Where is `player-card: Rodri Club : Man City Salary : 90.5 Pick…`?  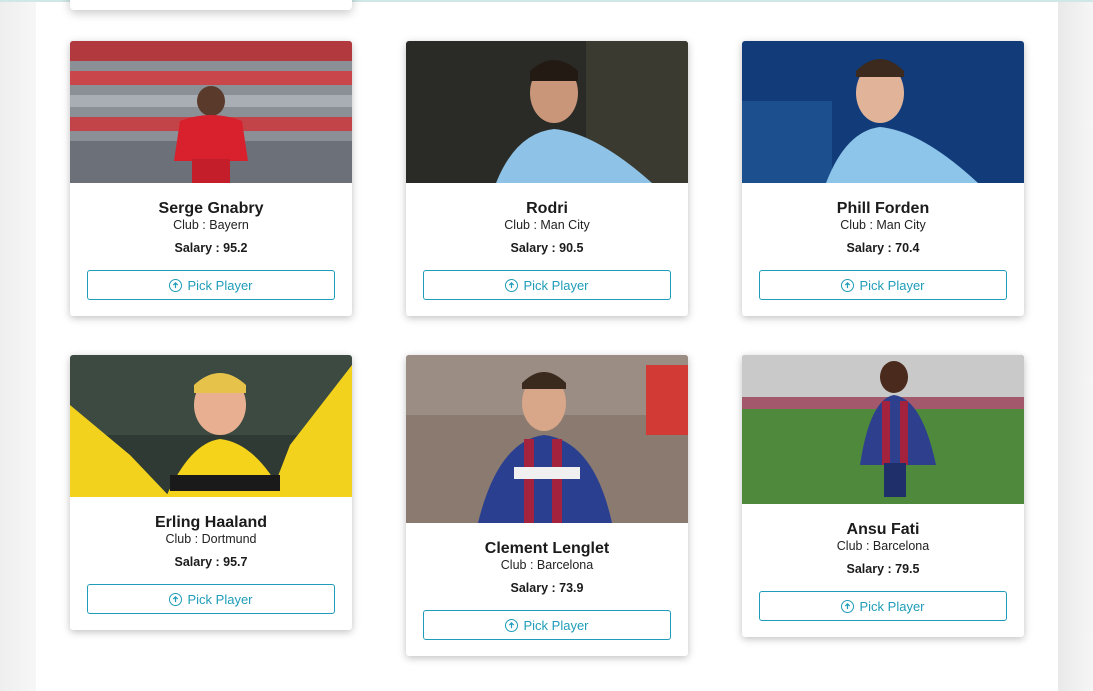
player-card: Rodri Club : Man City Salary : 90.5 Pick… is located at coordinates (547, 178).